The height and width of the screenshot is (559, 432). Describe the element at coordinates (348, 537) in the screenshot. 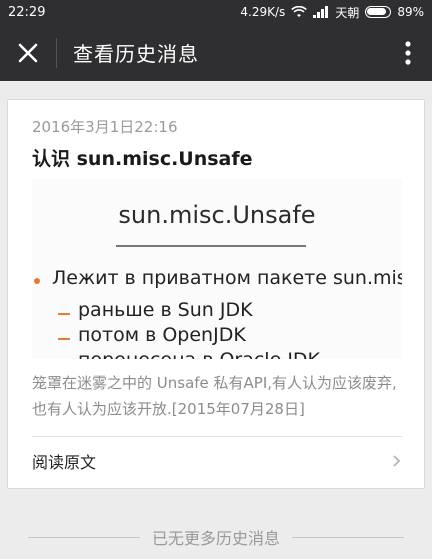

I see `footer-line-right` at that location.